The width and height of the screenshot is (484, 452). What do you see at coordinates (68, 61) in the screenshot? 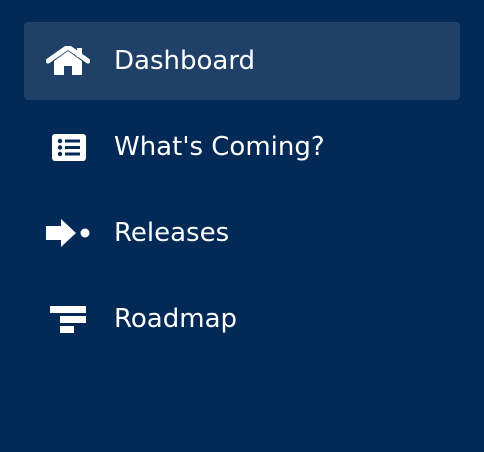
I see `home-icon` at bounding box center [68, 61].